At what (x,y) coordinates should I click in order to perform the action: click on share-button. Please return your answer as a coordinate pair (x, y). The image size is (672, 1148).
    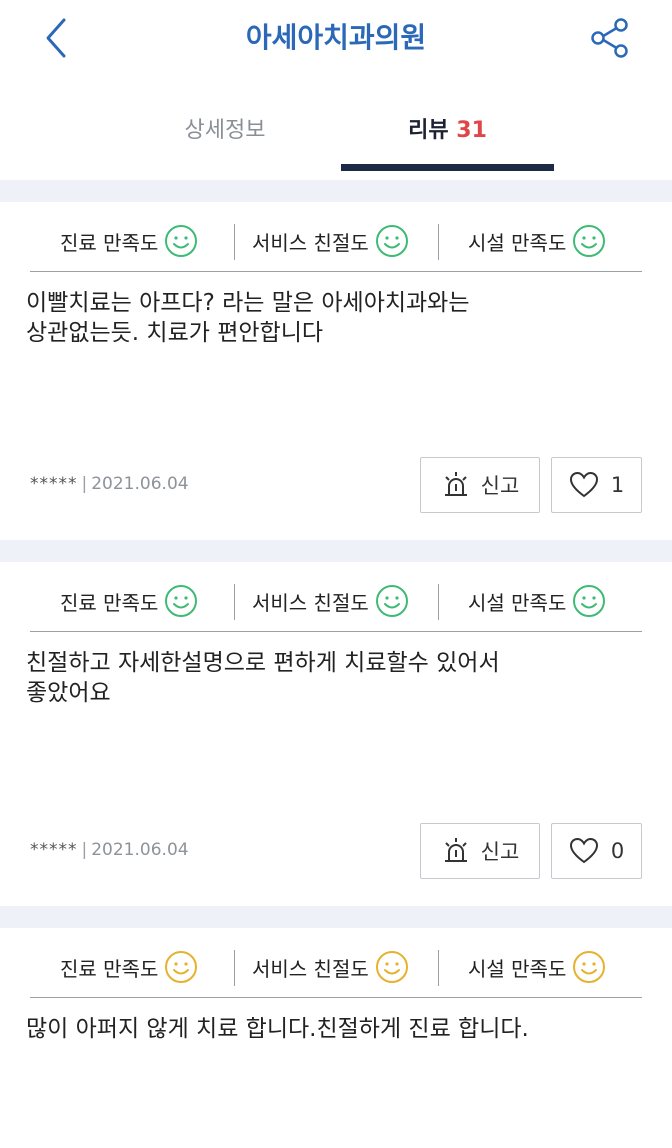
    Looking at the image, I should click on (610, 38).